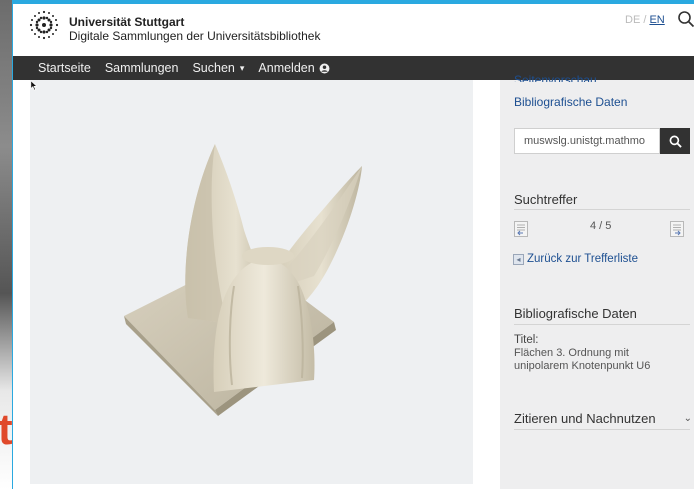  I want to click on back-to-results-label: Zurück zur Trefferliste, so click(582, 259).